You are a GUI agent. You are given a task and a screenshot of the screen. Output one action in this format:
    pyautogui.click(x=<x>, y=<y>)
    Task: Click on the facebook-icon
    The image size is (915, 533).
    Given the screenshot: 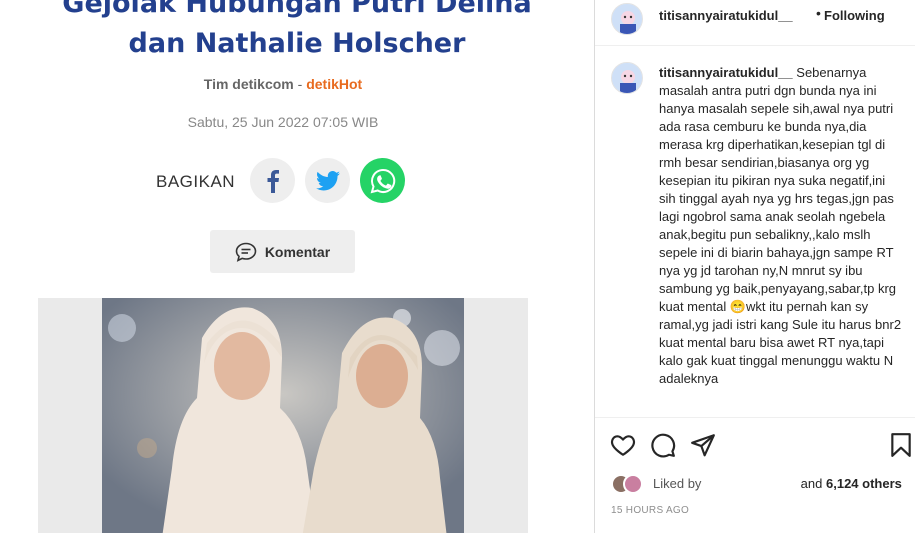 What is the action you would take?
    pyautogui.click(x=273, y=181)
    